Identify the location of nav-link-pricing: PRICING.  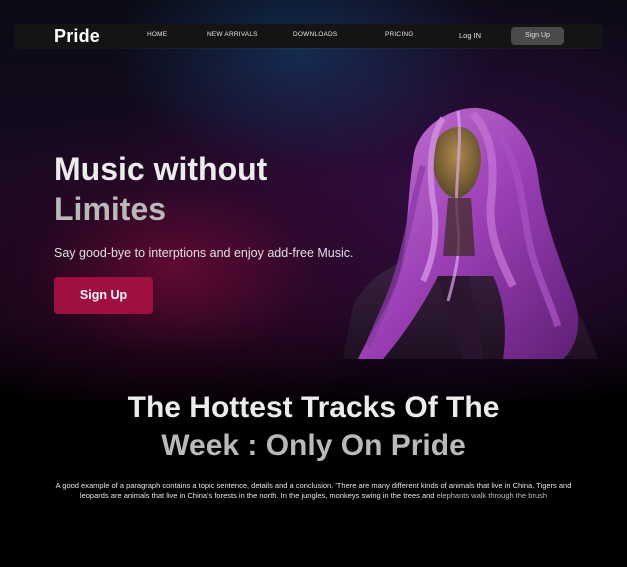
(399, 34).